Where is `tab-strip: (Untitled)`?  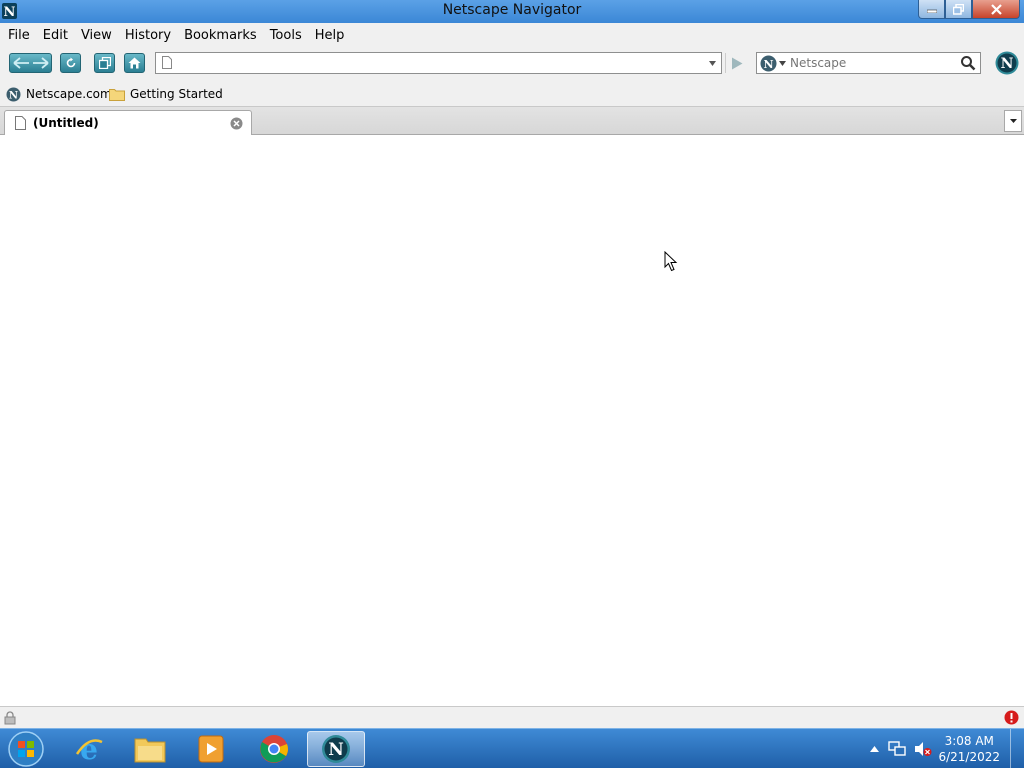 tab-strip: (Untitled) is located at coordinates (512, 121).